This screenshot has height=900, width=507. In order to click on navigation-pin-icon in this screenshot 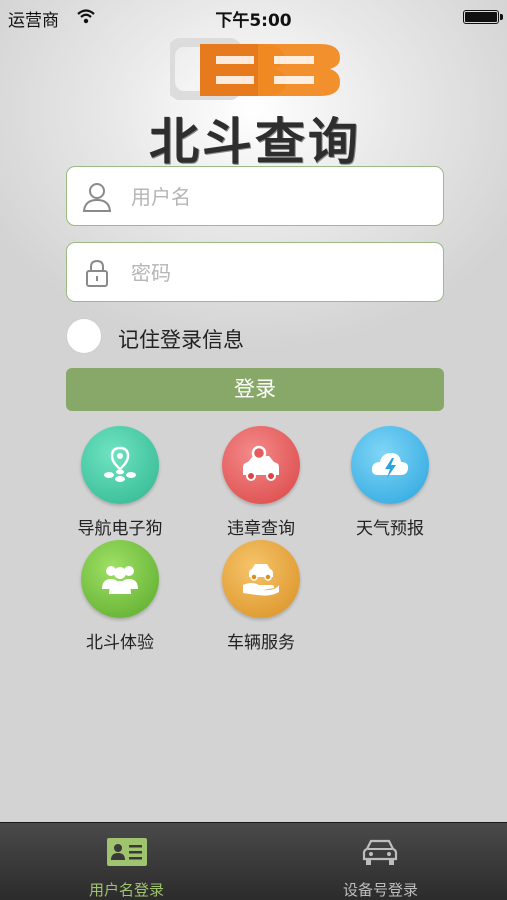, I will do `click(120, 465)`.